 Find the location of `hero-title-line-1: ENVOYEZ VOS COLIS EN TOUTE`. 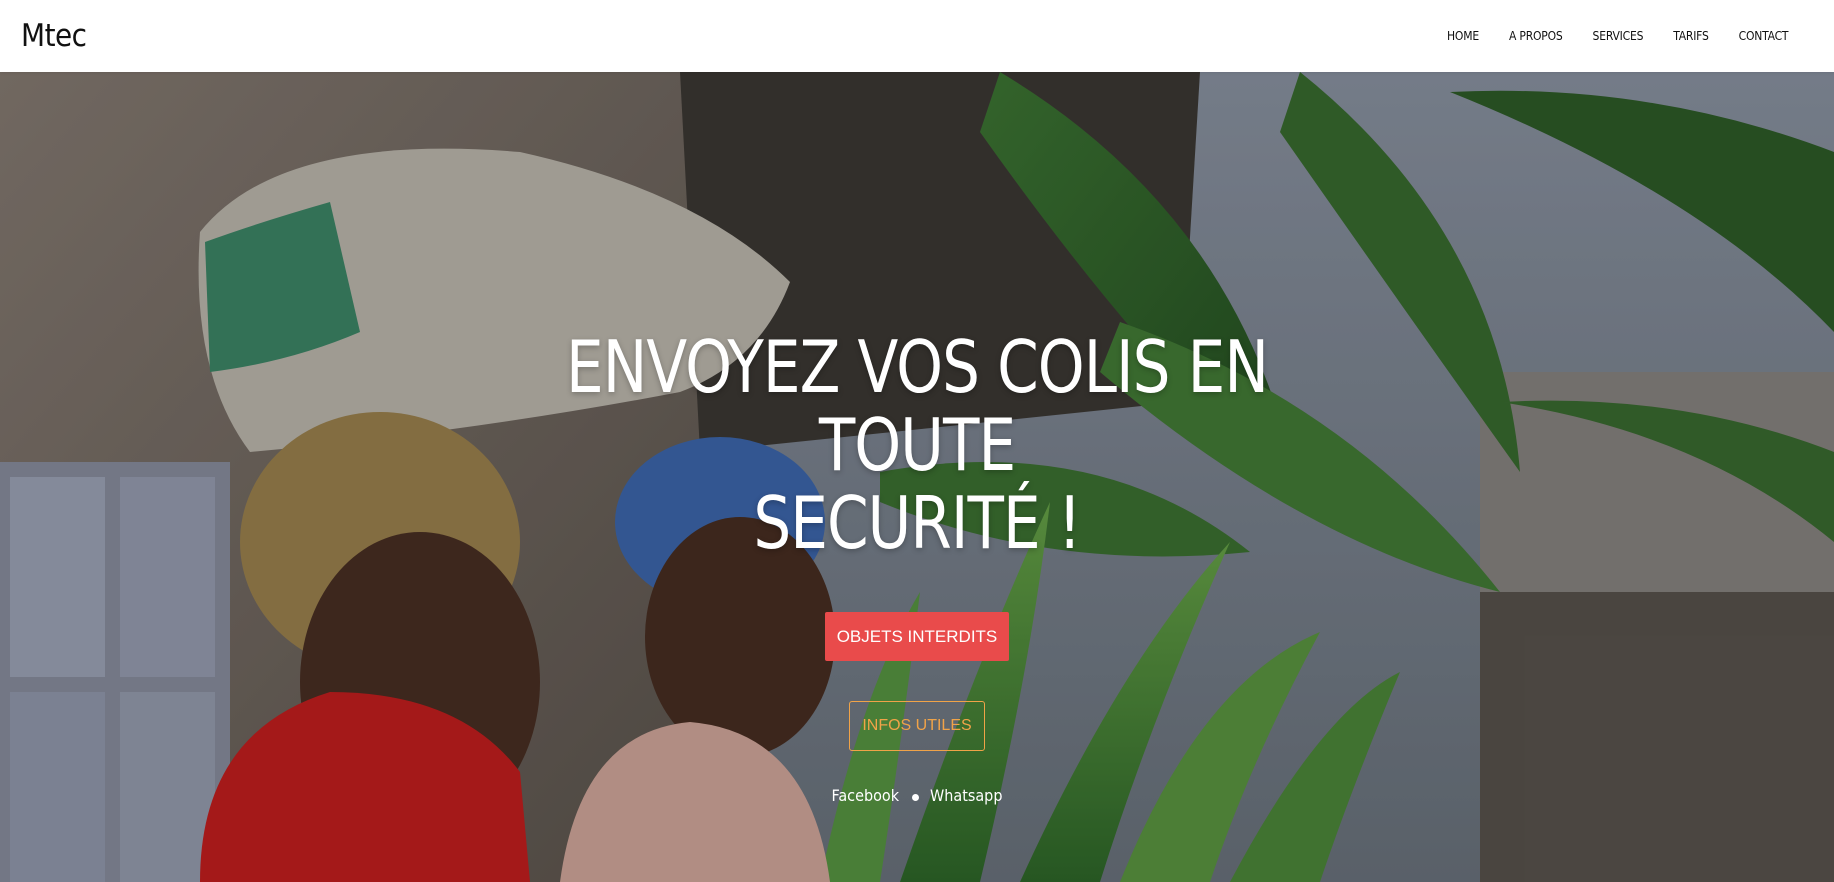

hero-title-line-1: ENVOYEZ VOS COLIS EN TOUTE is located at coordinates (917, 406).